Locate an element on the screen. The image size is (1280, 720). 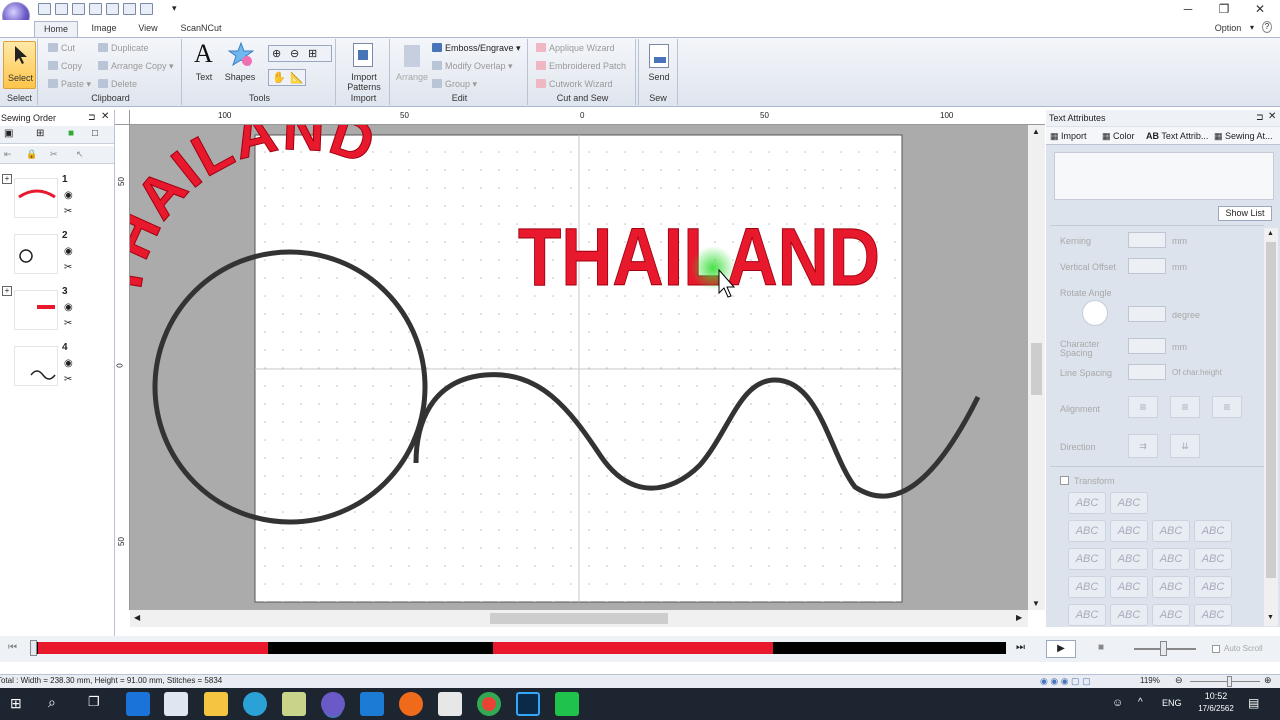
zoom-slider-thumb is located at coordinates (1229, 681).